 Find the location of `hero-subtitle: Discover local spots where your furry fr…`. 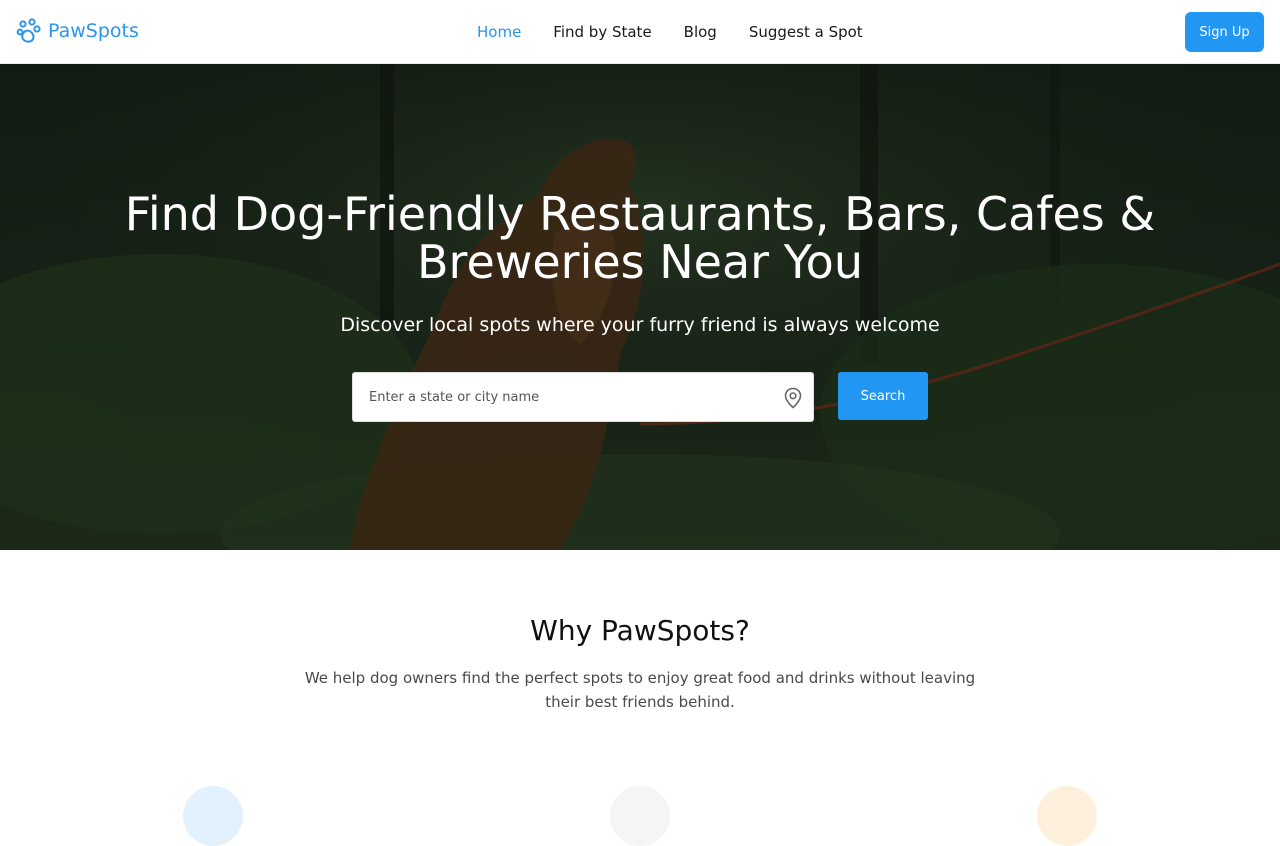

hero-subtitle: Discover local spots where your furry fr… is located at coordinates (640, 325).